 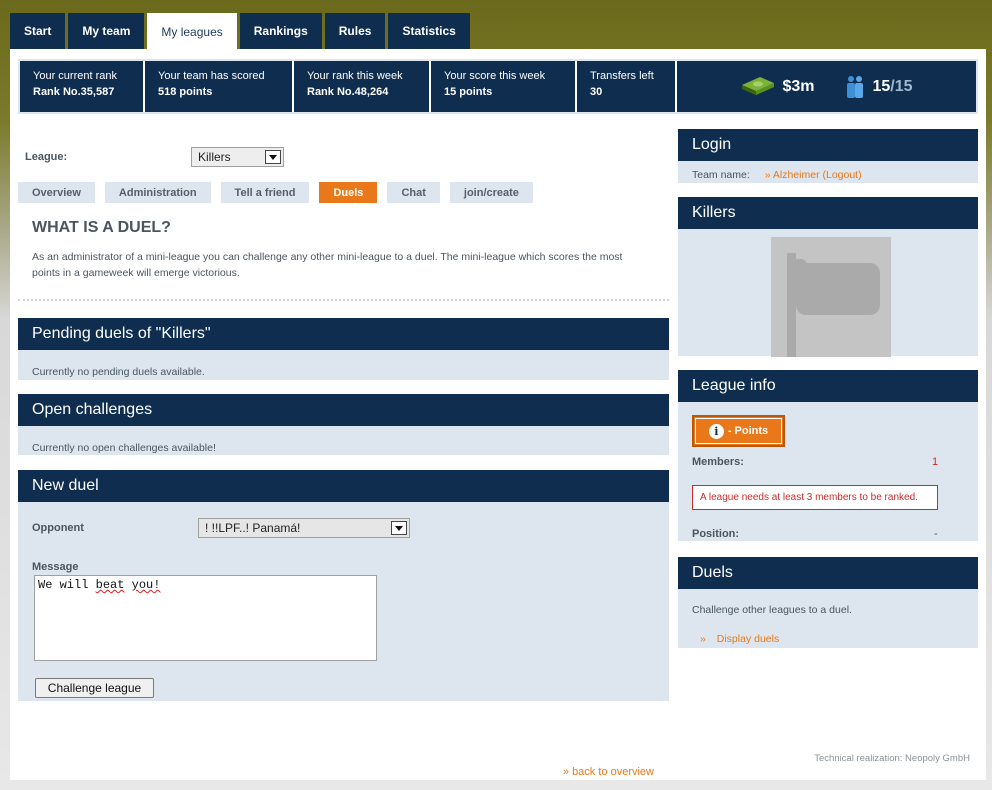 I want to click on squad-count: 15/15, so click(x=878, y=87).